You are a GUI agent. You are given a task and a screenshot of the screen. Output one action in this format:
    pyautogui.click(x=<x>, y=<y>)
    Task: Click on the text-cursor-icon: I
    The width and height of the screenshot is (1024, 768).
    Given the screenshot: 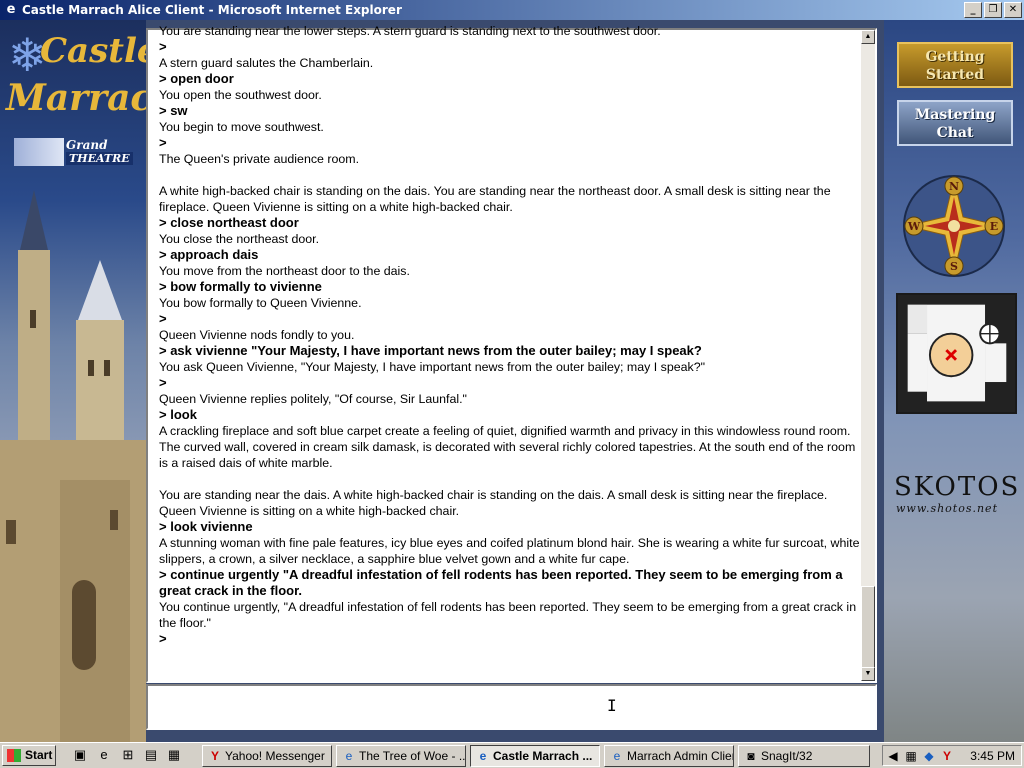 What is the action you would take?
    pyautogui.click(x=612, y=705)
    